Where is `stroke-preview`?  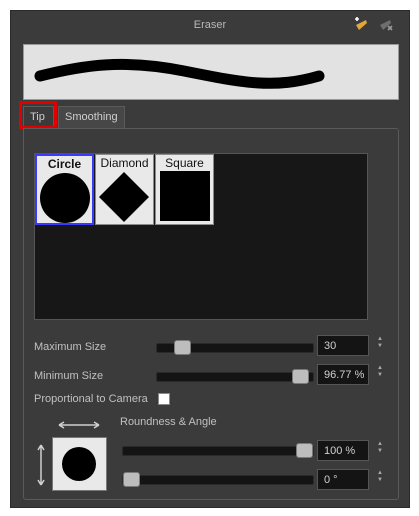
stroke-preview is located at coordinates (211, 72).